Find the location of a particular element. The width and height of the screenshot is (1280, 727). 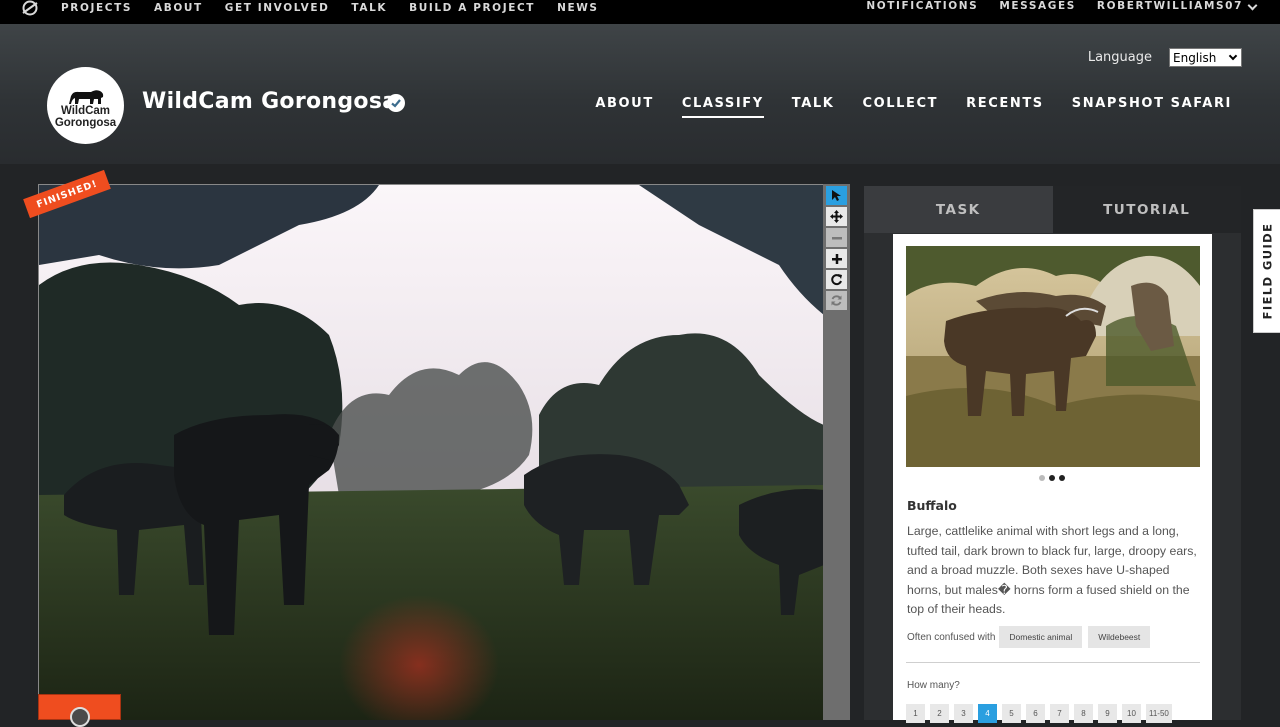

notifications-link: NOTIFICATIONS is located at coordinates (922, 6).